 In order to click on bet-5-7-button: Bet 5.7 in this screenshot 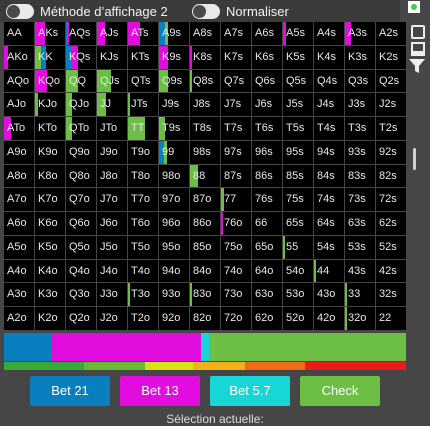, I will do `click(250, 391)`.